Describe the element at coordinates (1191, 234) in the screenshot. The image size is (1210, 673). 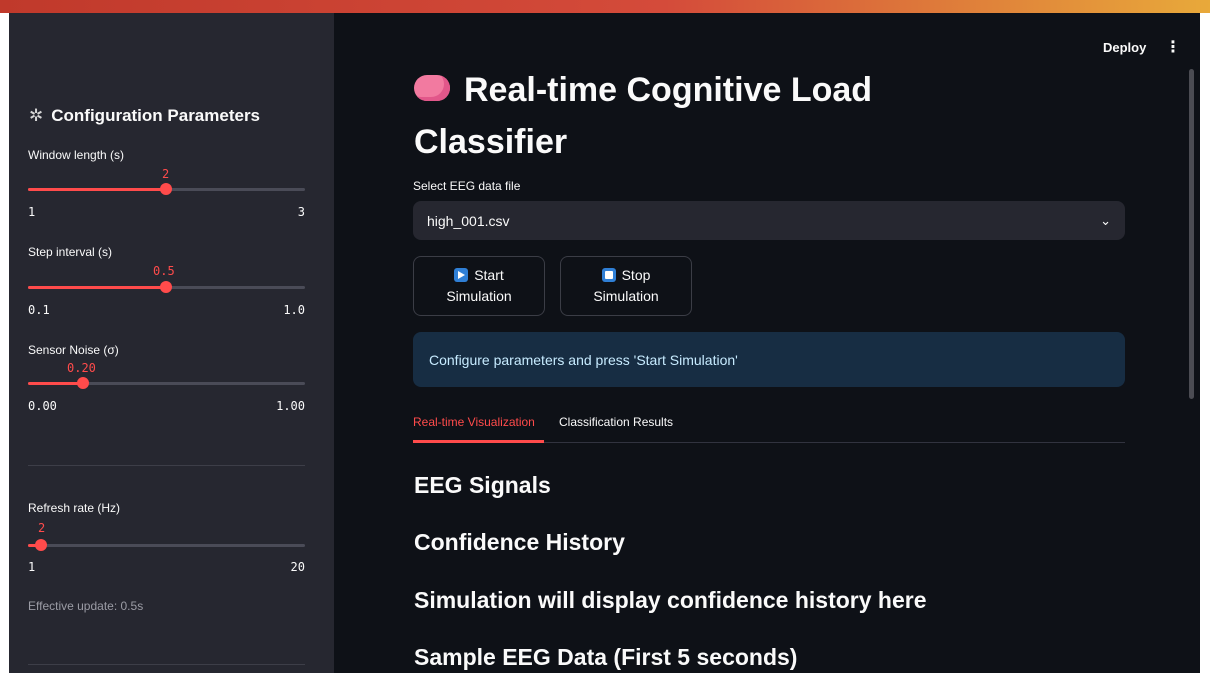
I see `main-scrollbar` at that location.